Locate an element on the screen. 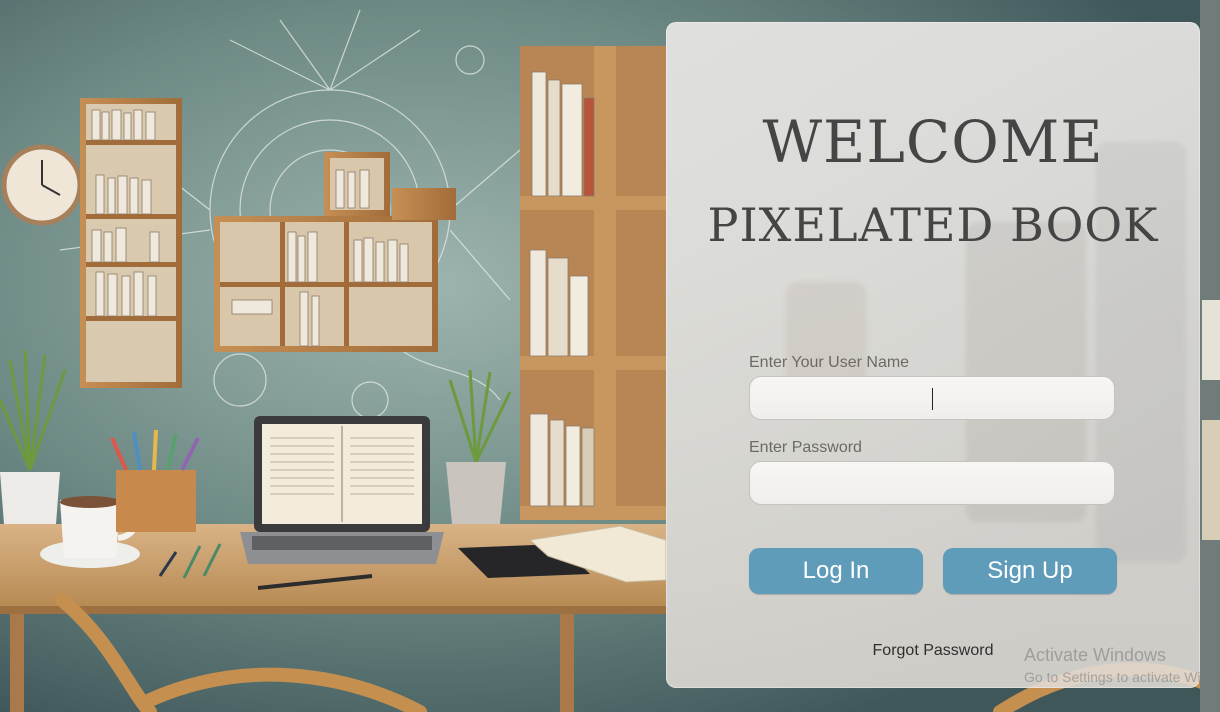 This screenshot has height=712, width=1220. laptop is located at coordinates (342, 490).